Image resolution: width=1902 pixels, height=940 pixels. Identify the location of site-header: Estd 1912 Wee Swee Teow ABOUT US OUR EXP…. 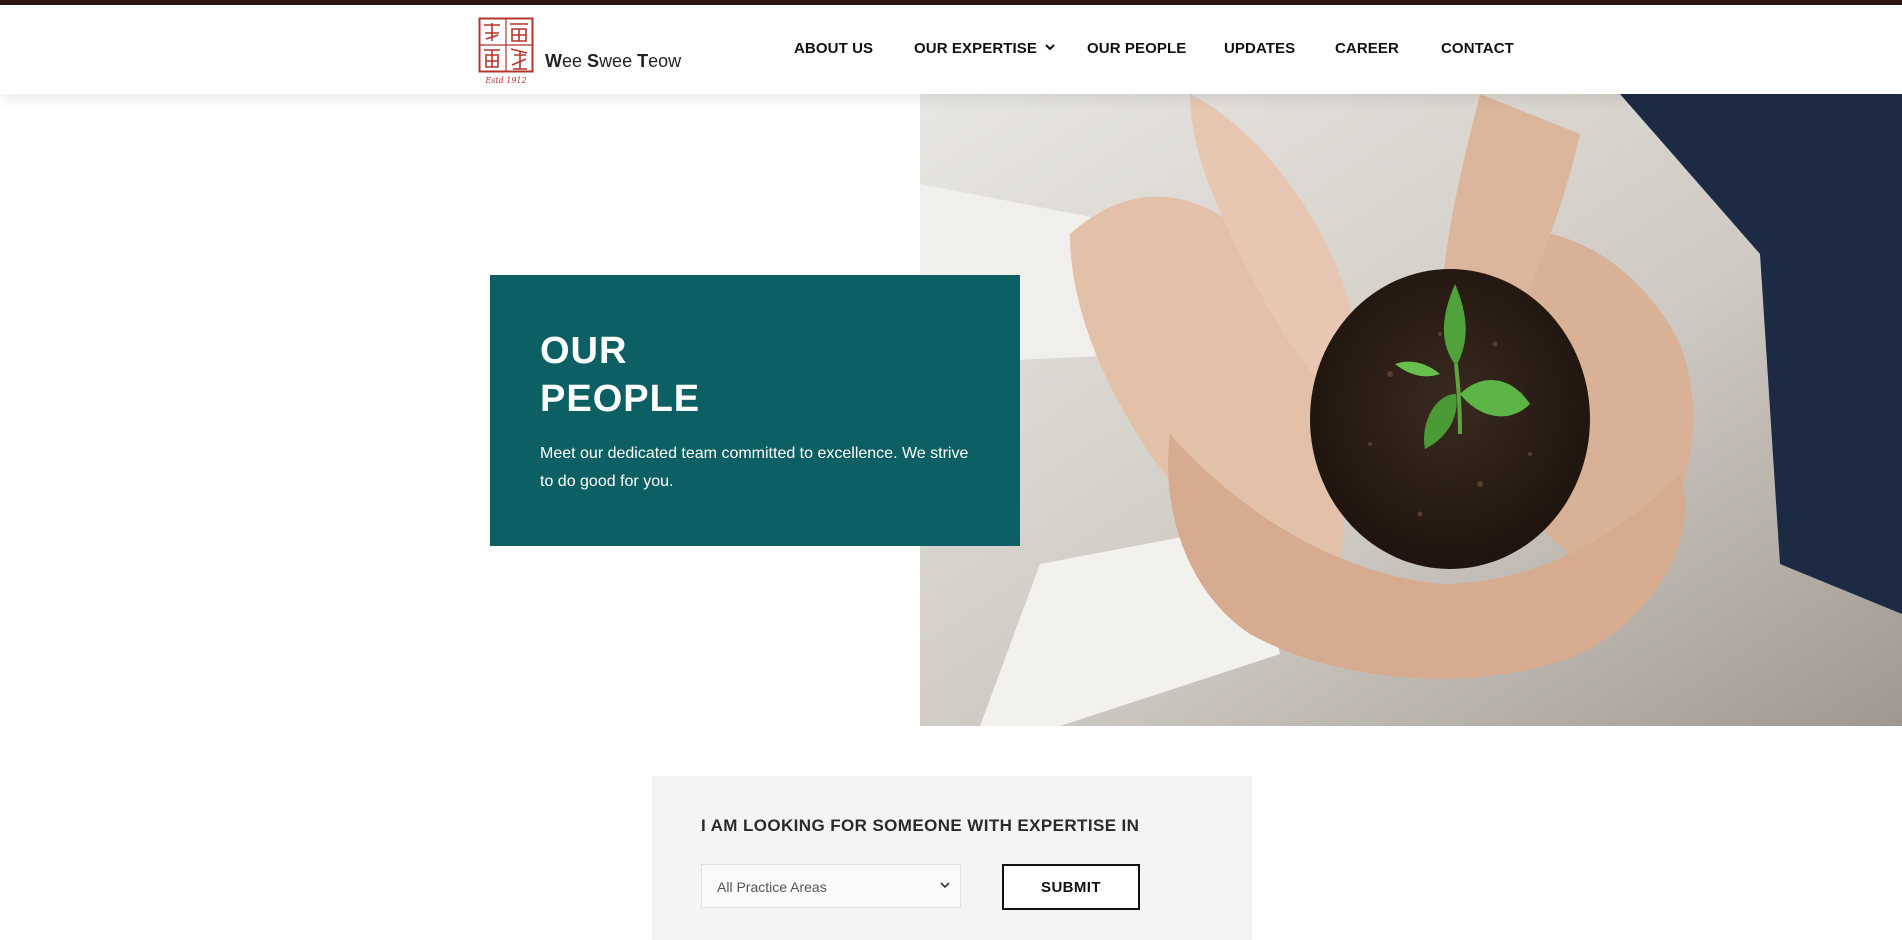
(951, 49).